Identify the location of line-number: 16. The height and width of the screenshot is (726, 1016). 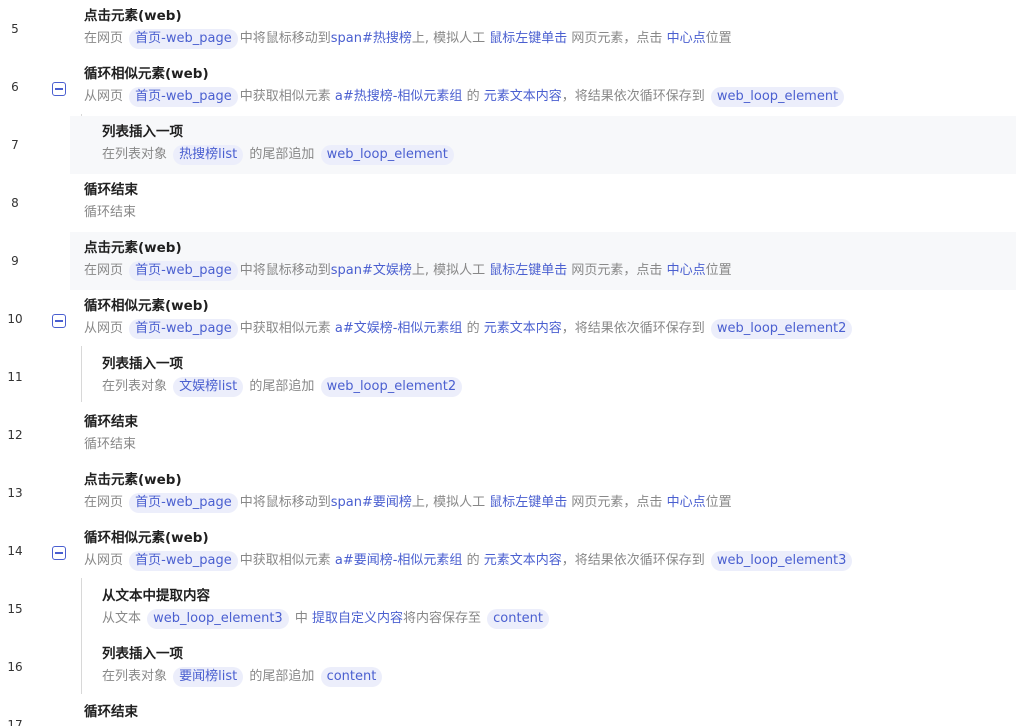
(15, 667).